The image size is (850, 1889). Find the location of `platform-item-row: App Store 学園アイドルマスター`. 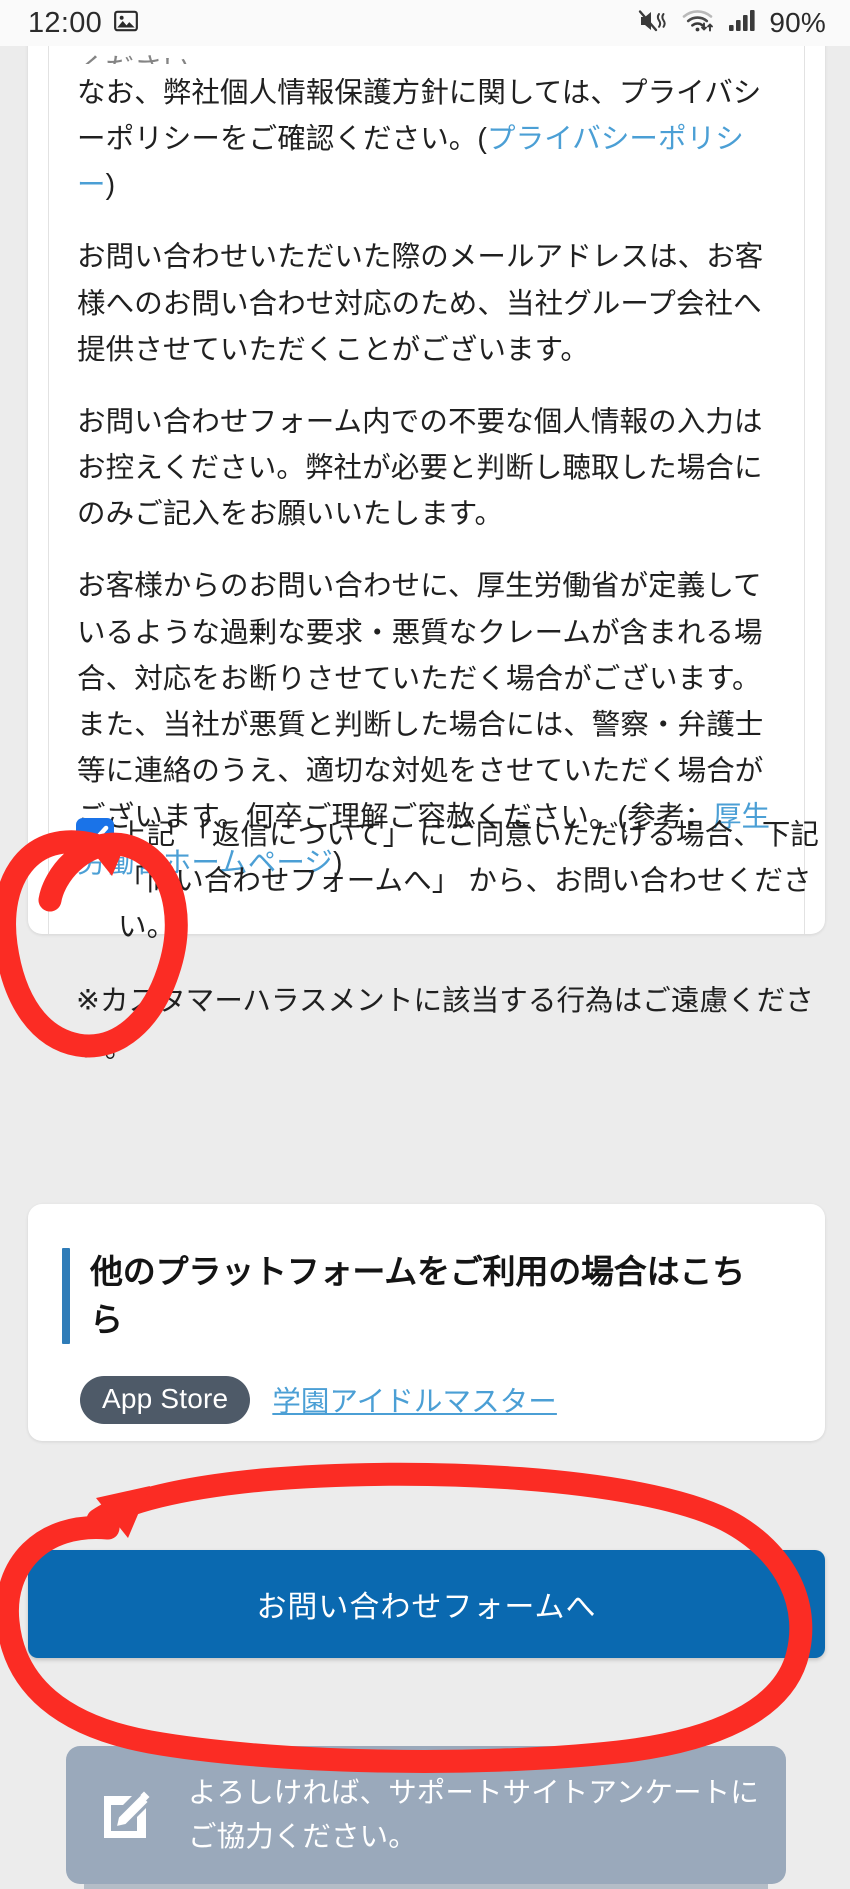

platform-item-row: App Store 学園アイドルマスター is located at coordinates (318, 1400).